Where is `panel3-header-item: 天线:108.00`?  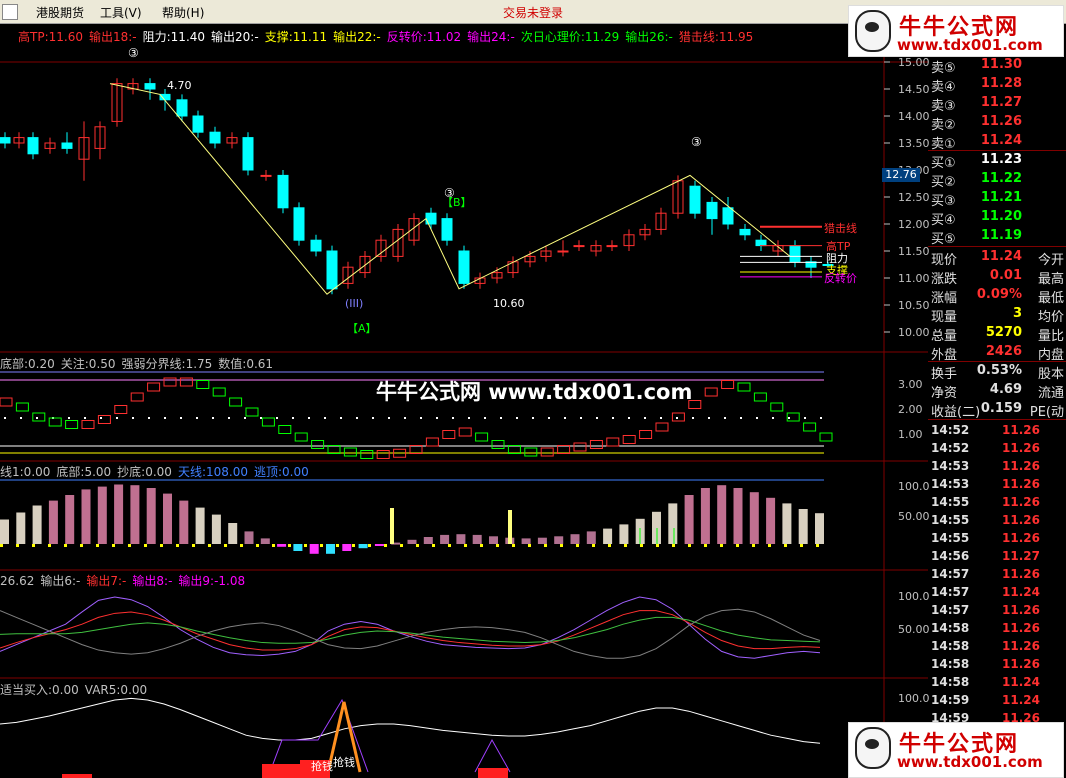 panel3-header-item: 天线:108.00 is located at coordinates (212, 472).